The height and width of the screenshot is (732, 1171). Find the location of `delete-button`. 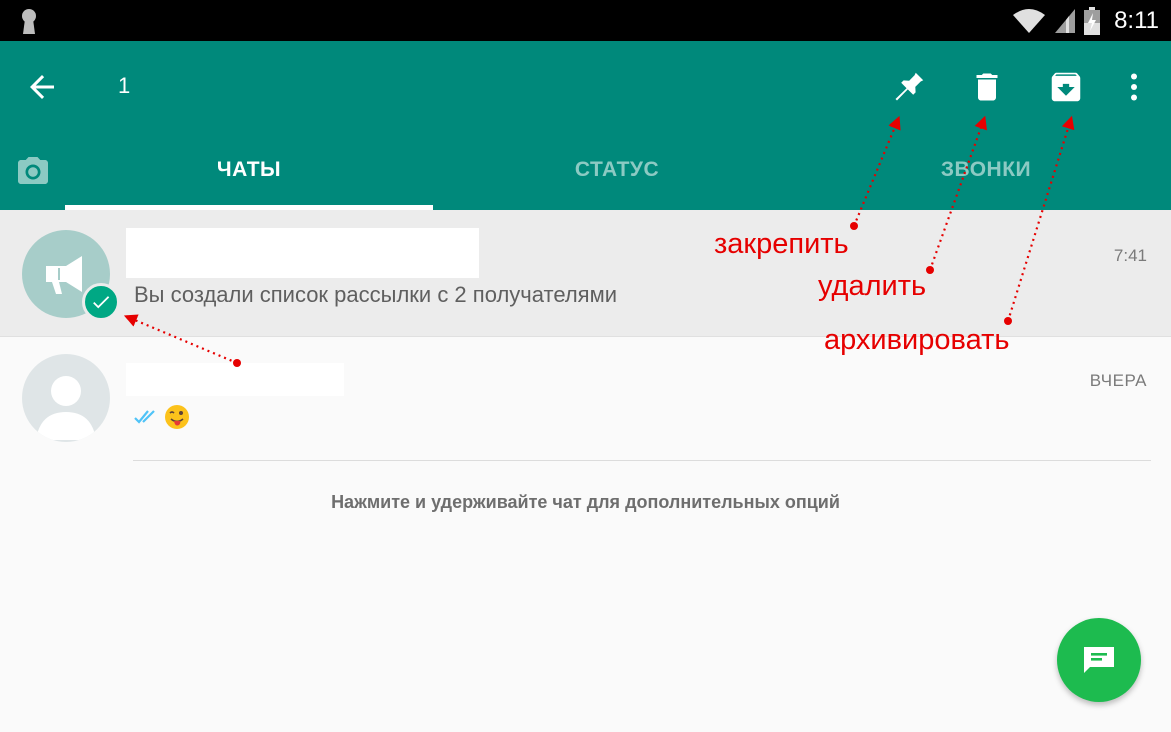

delete-button is located at coordinates (987, 87).